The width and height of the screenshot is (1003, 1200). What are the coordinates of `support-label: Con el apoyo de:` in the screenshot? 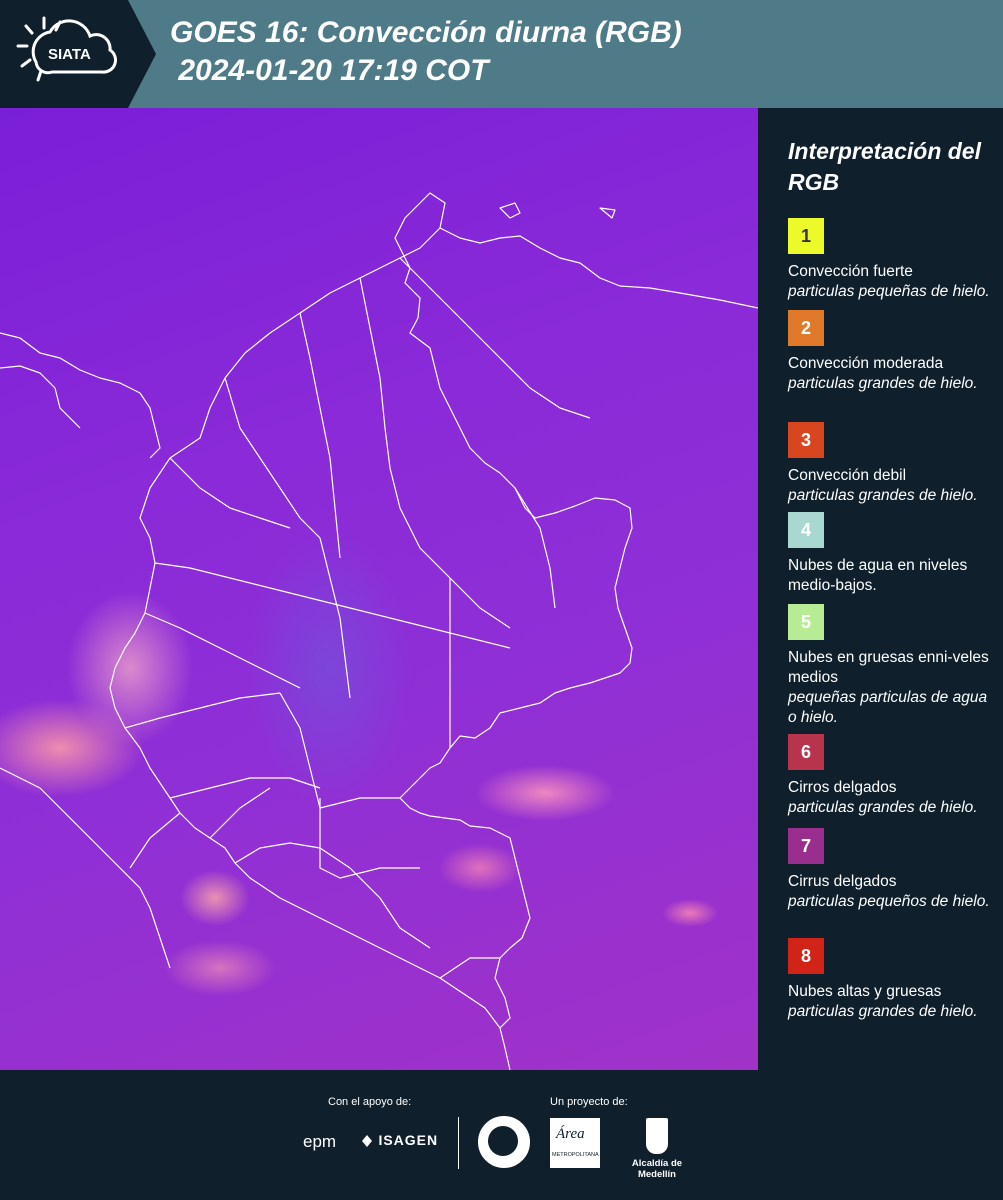 It's located at (370, 1102).